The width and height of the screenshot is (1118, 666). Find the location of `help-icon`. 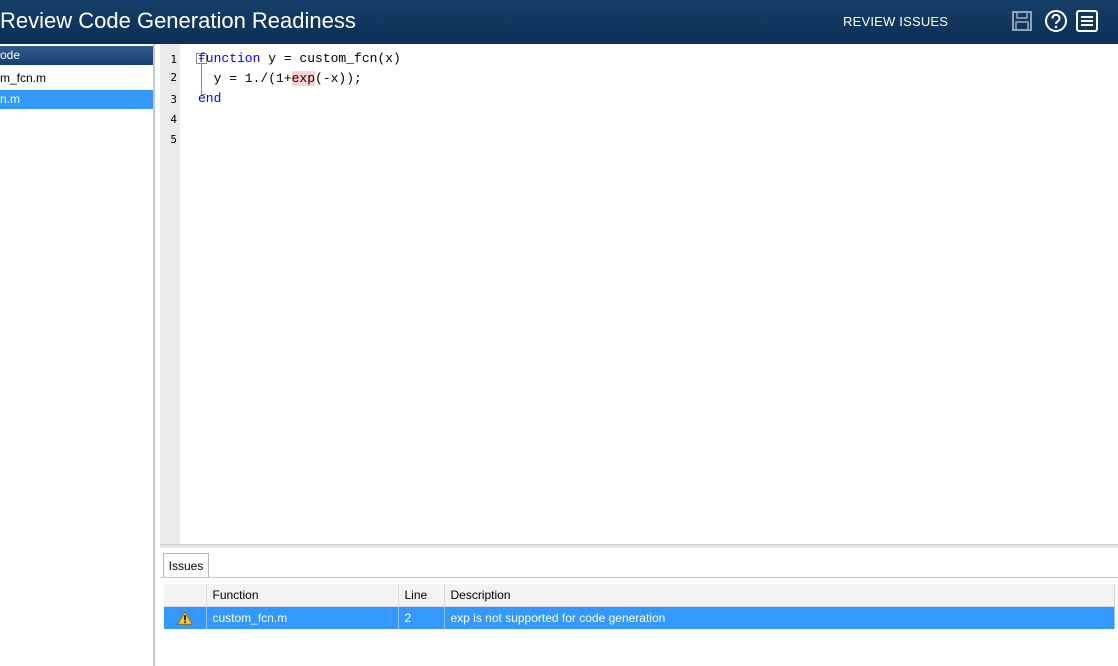

help-icon is located at coordinates (1056, 21).